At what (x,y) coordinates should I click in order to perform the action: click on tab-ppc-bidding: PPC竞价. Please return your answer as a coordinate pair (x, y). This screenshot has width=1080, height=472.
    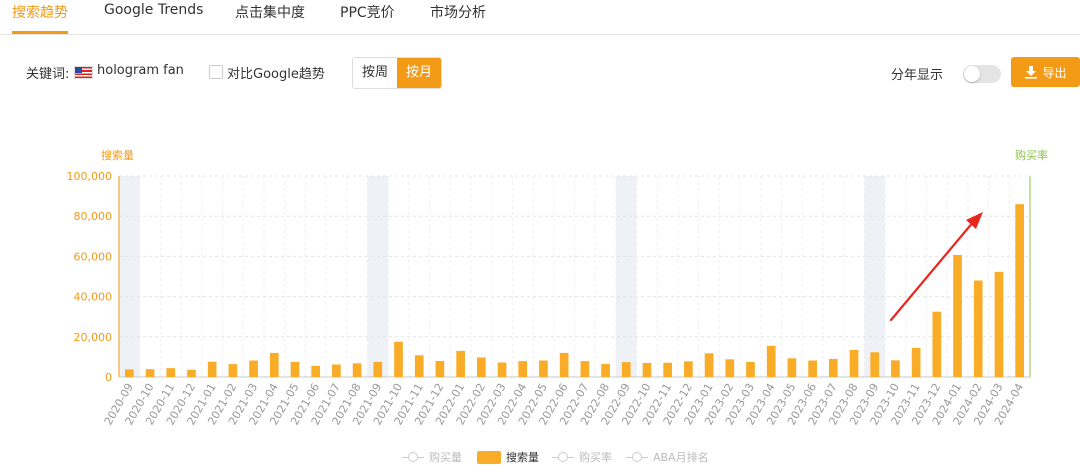
    Looking at the image, I should click on (367, 12).